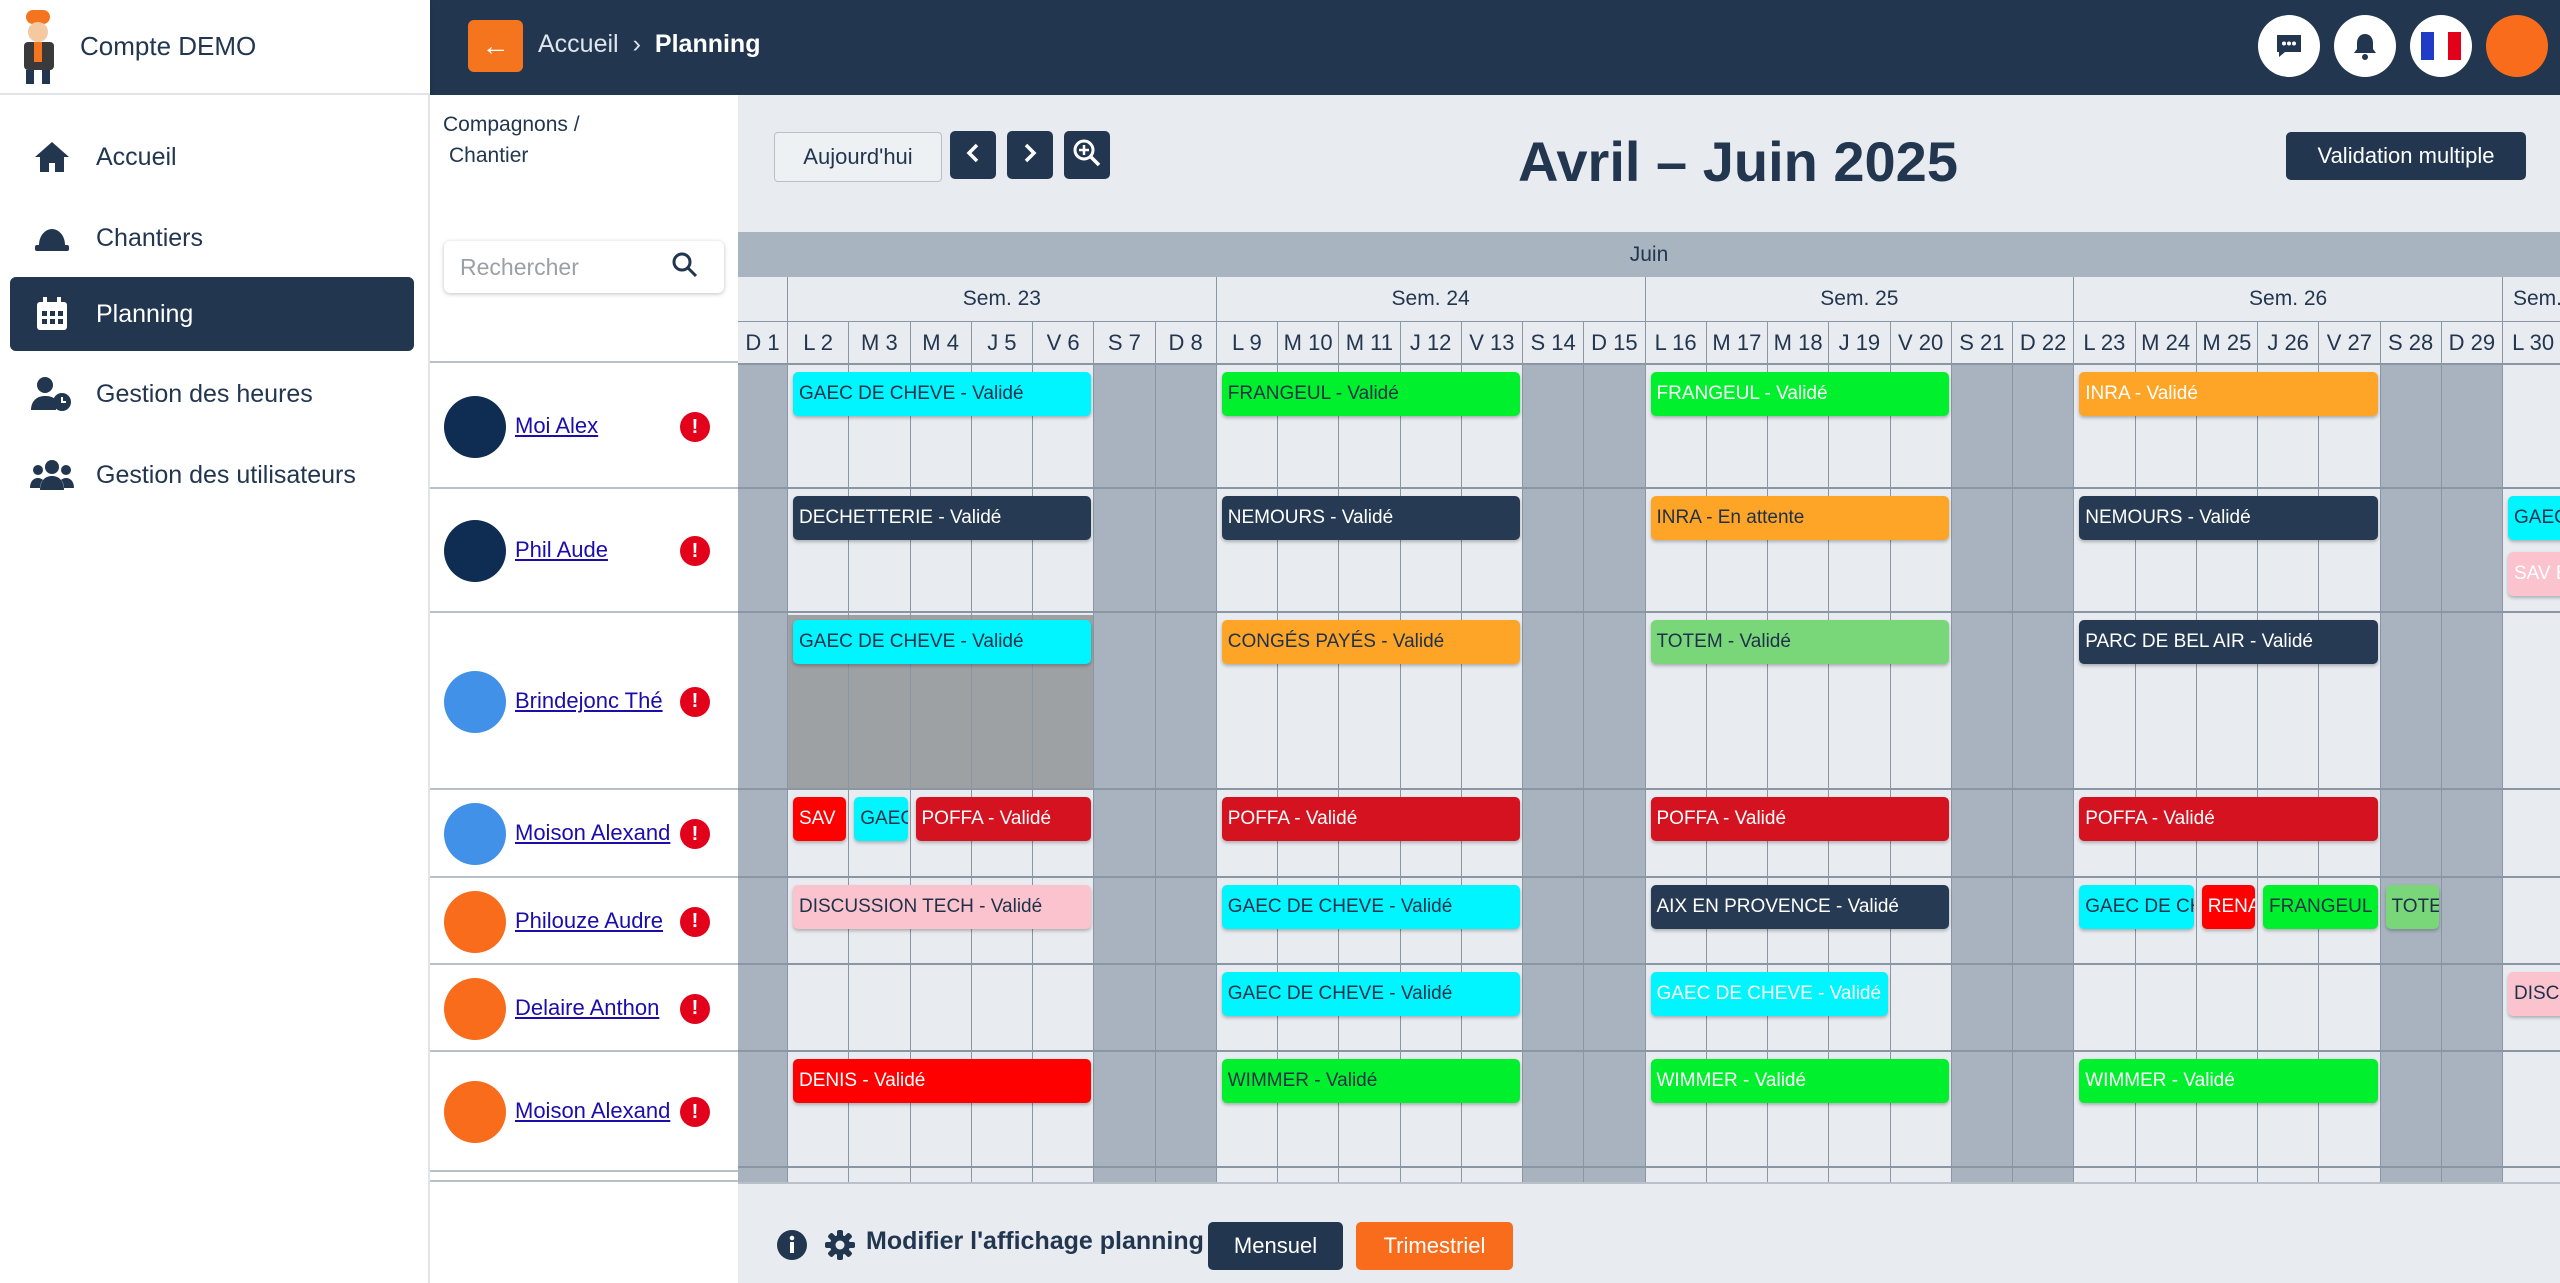 This screenshot has height=1283, width=2560. What do you see at coordinates (942, 518) in the screenshot?
I see `planning-event: DECHETTERIE - Validé` at bounding box center [942, 518].